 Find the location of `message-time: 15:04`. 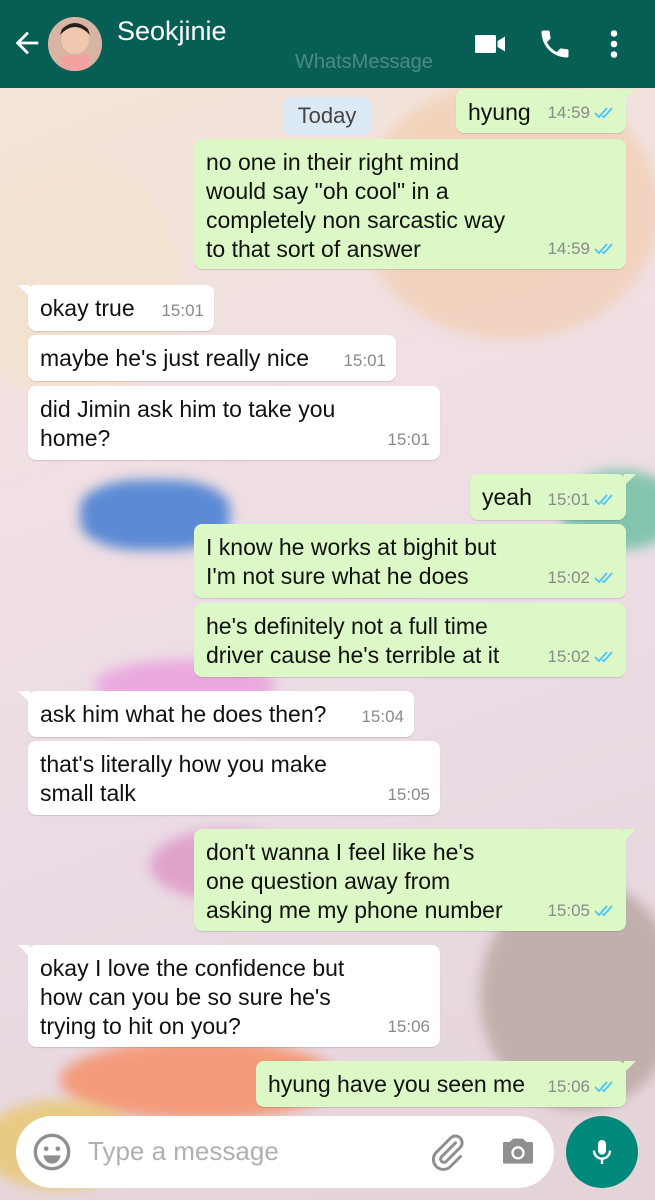

message-time: 15:04 is located at coordinates (382, 716).